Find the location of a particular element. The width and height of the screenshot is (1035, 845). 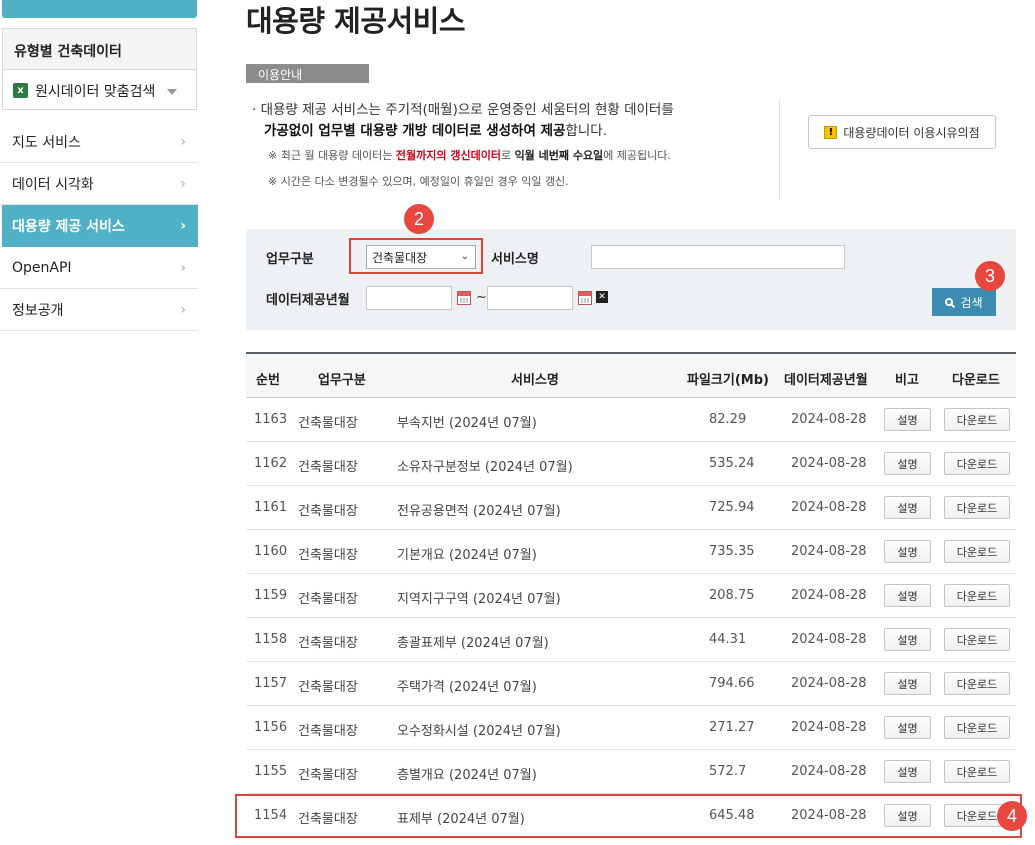

sidebar-item-visualization: 데이터 시각화 › is located at coordinates (99, 184).